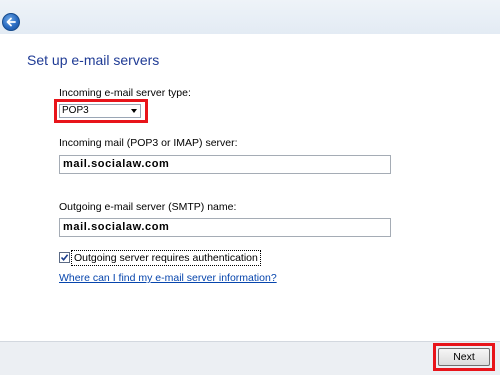 Image resolution: width=500 pixels, height=375 pixels. I want to click on checkmark-icon, so click(64, 258).